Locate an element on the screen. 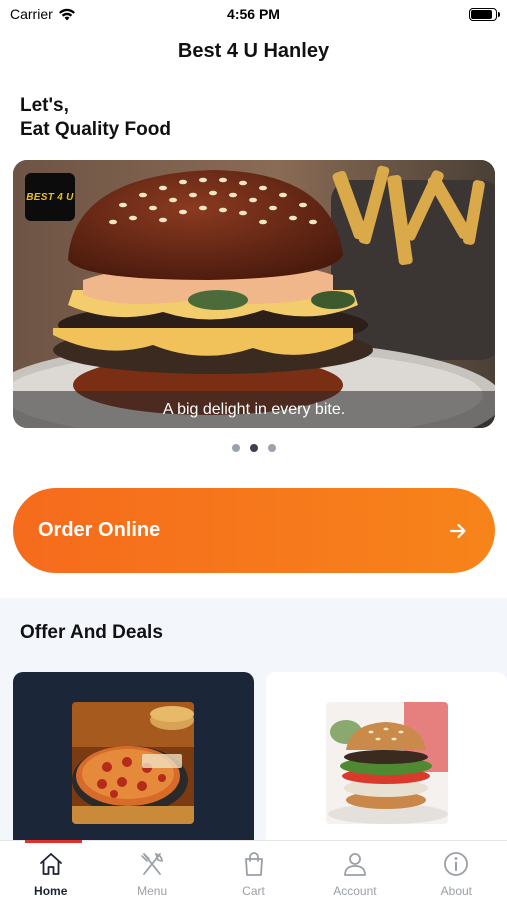 The height and width of the screenshot is (900, 507). status-time: 4:56 PM is located at coordinates (253, 14).